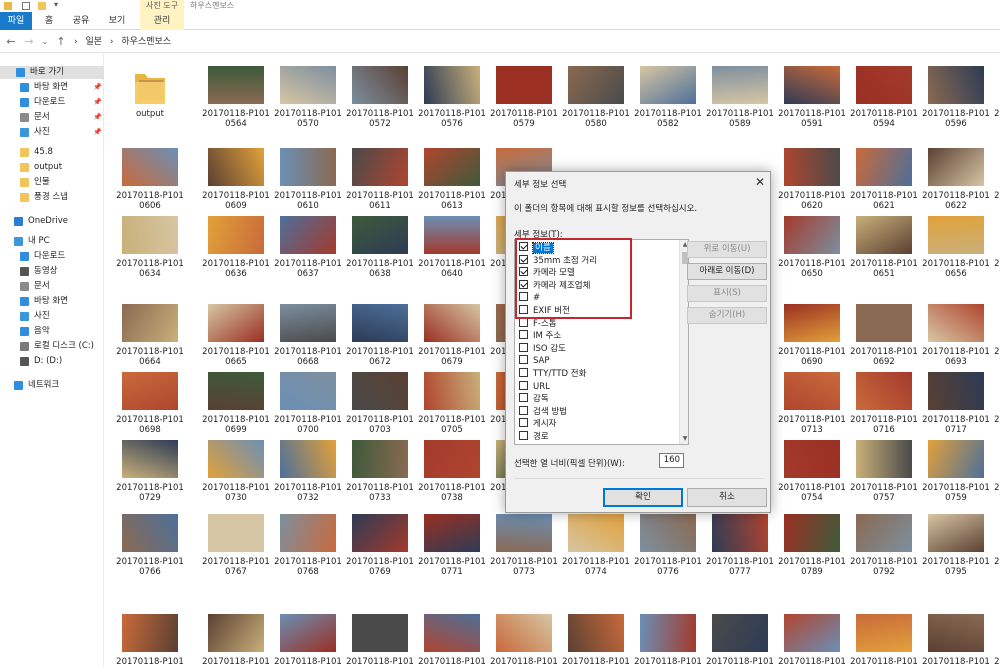 Image resolution: width=1000 pixels, height=667 pixels. I want to click on breadcrumb-item: 일본, so click(93, 42).